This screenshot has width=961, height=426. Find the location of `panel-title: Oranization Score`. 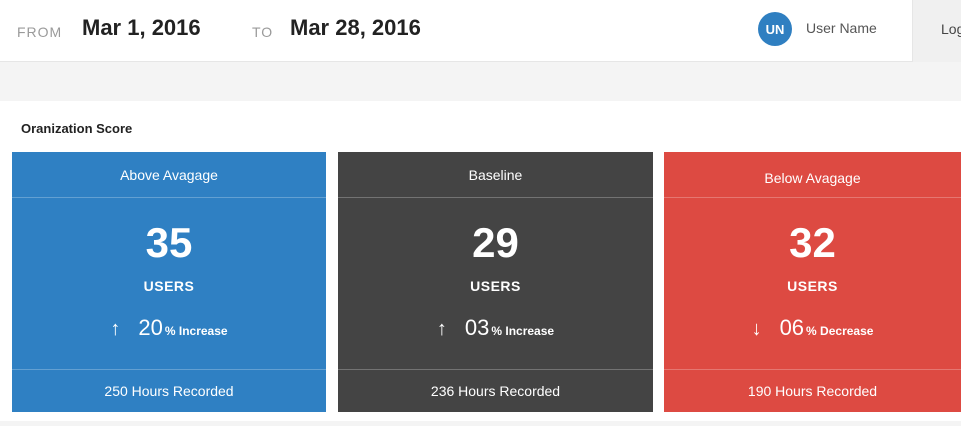

panel-title: Oranization Score is located at coordinates (77, 128).